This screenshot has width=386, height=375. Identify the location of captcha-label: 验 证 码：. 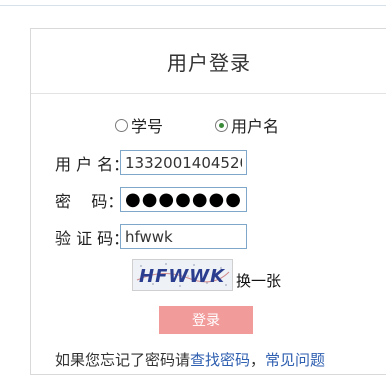
(92, 238).